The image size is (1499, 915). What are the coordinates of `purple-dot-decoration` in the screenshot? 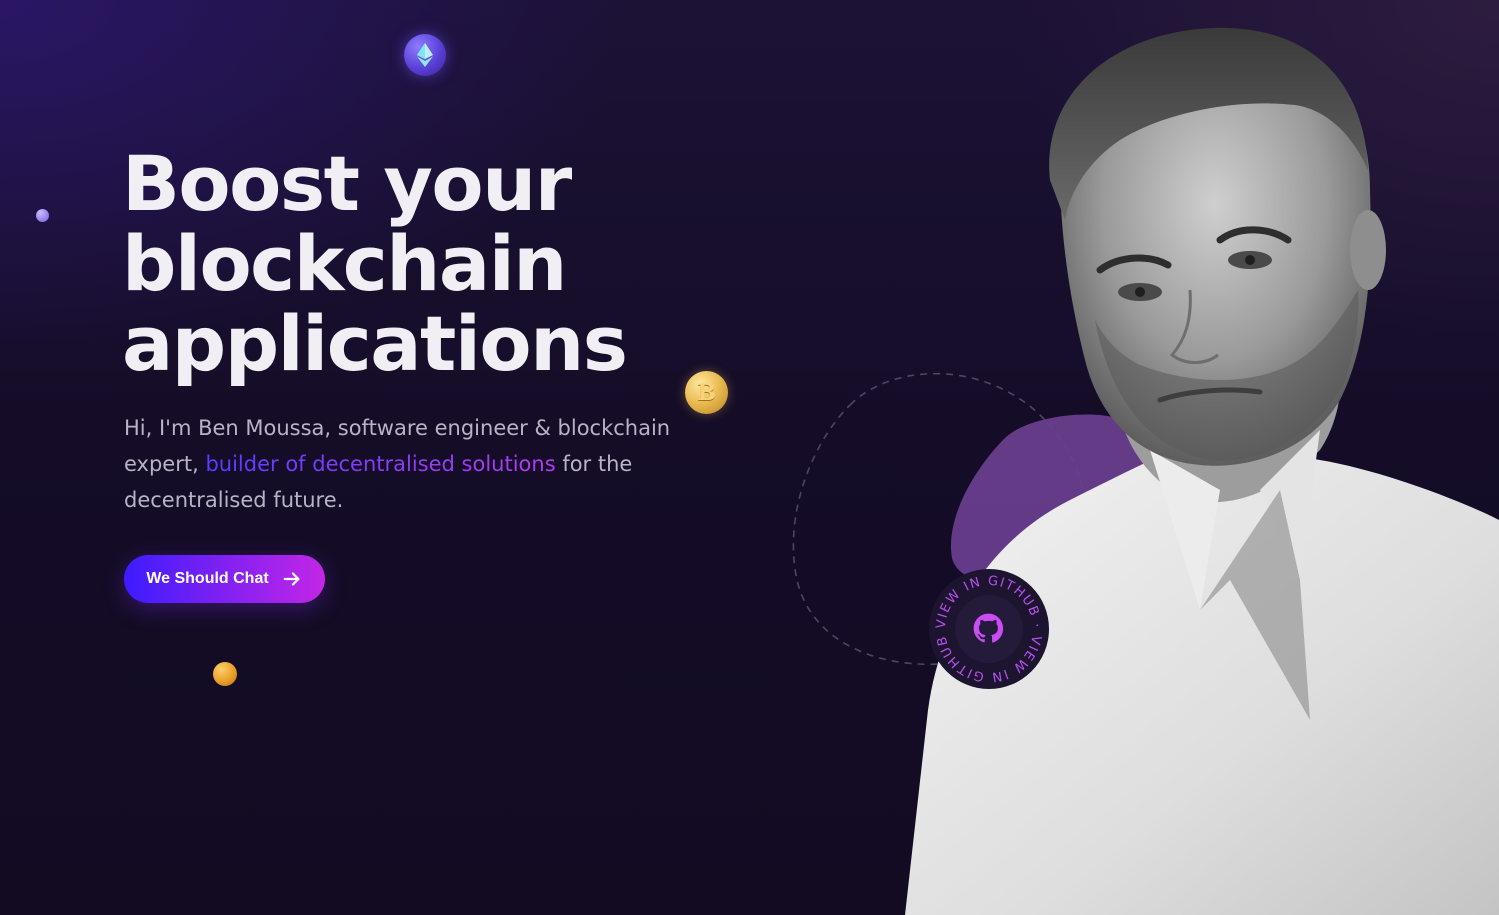 It's located at (42, 215).